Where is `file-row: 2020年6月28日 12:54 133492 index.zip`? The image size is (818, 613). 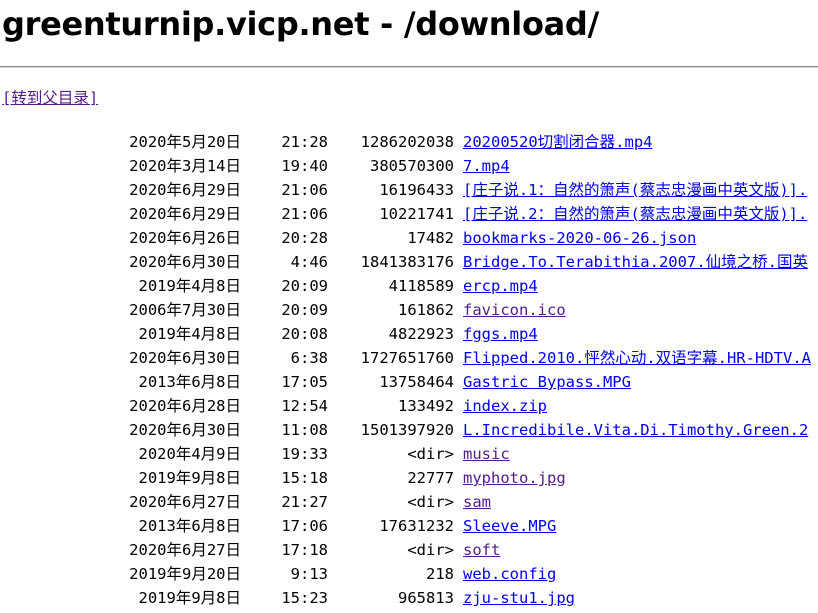 file-row: 2020年6月28日 12:54 133492 index.zip is located at coordinates (409, 406).